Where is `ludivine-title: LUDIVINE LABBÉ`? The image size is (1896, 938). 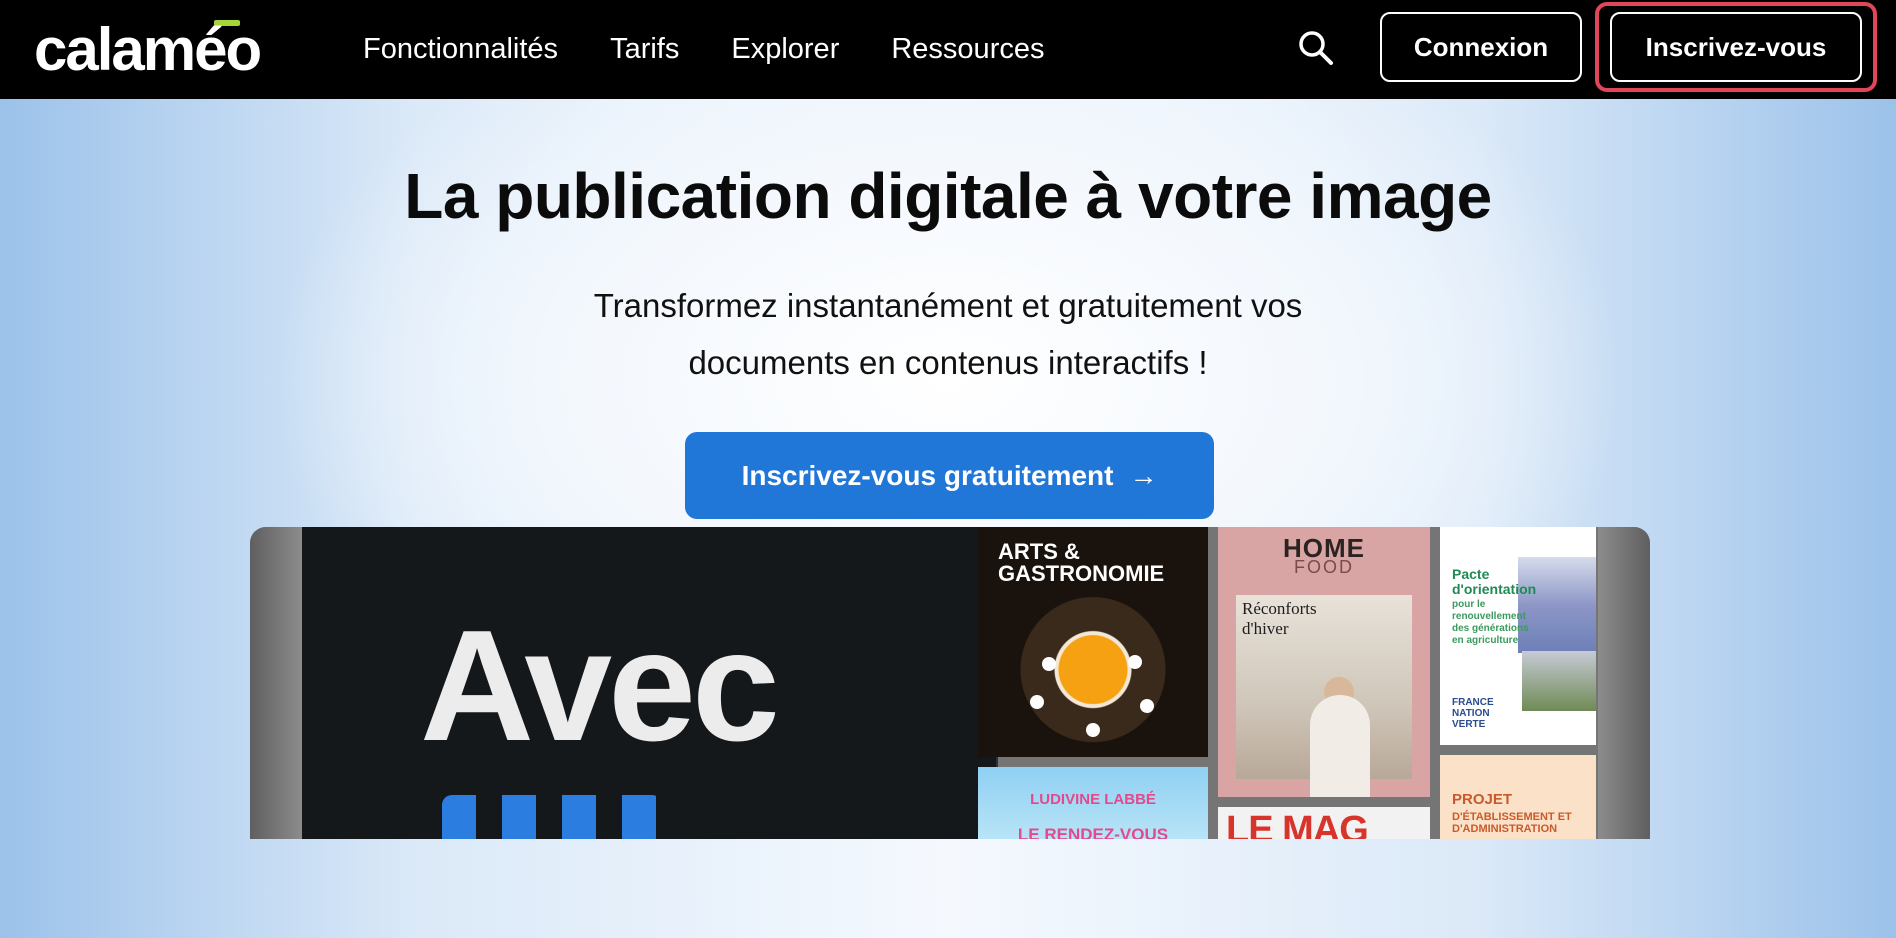 ludivine-title: LUDIVINE LABBÉ is located at coordinates (1093, 799).